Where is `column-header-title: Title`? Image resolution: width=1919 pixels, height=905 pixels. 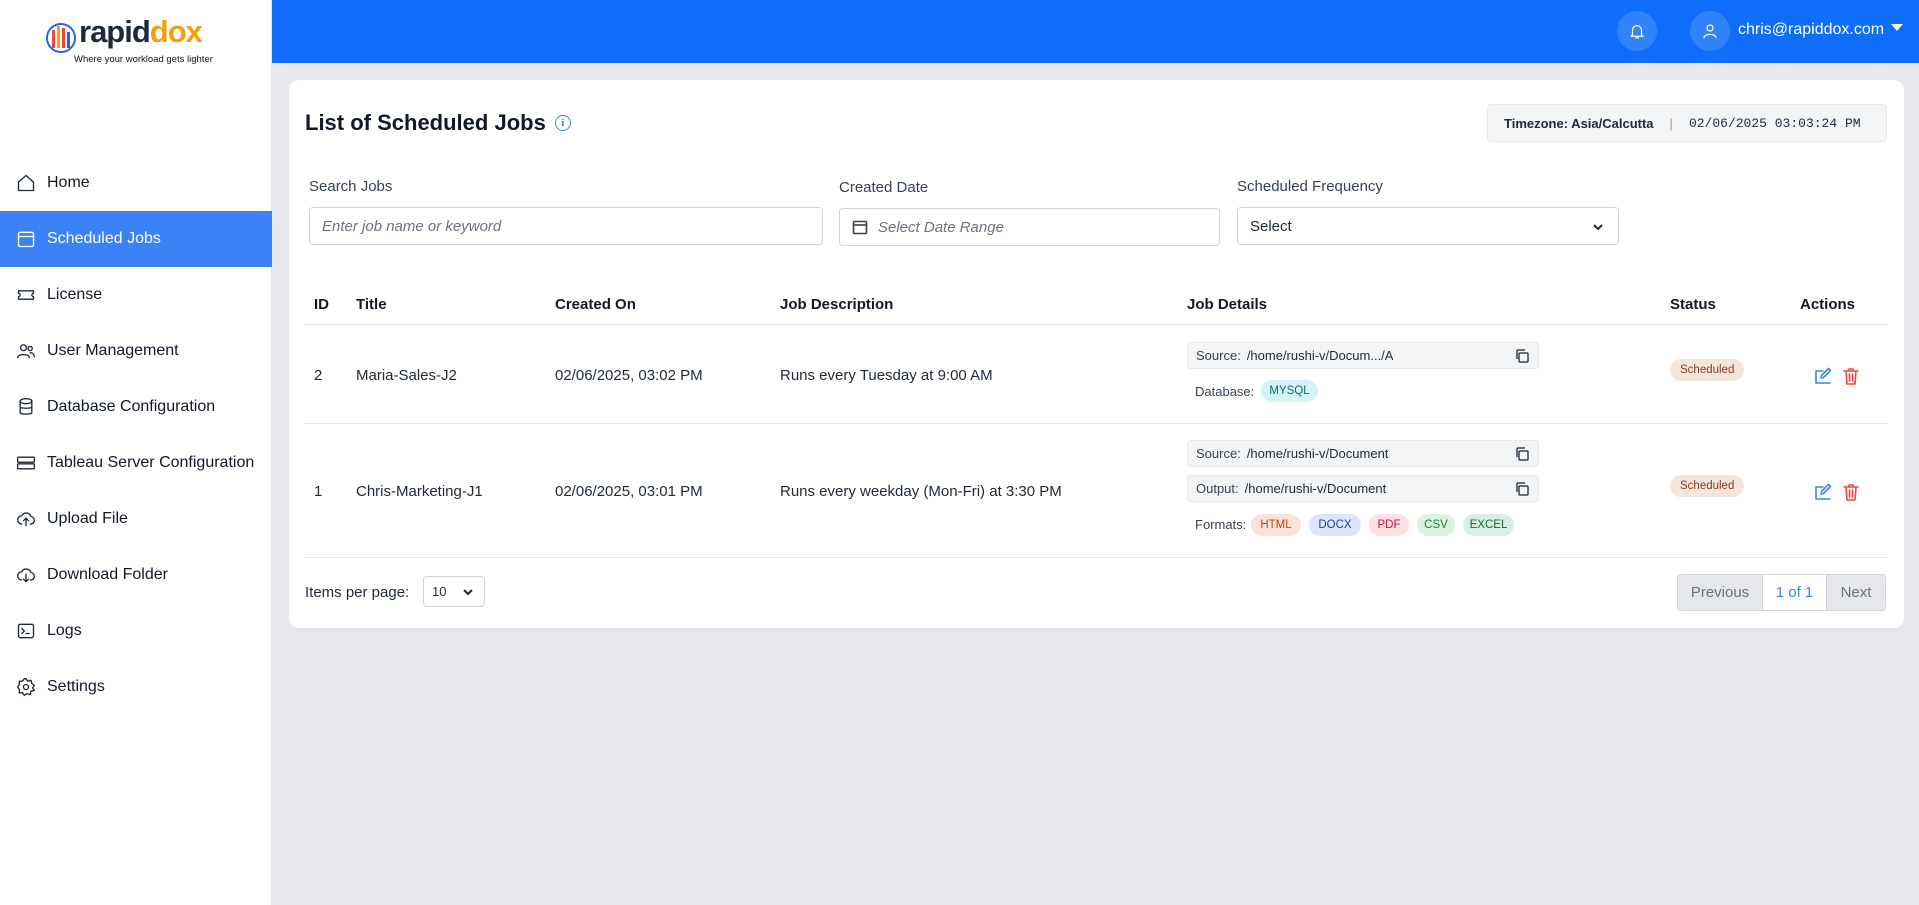 column-header-title: Title is located at coordinates (371, 304).